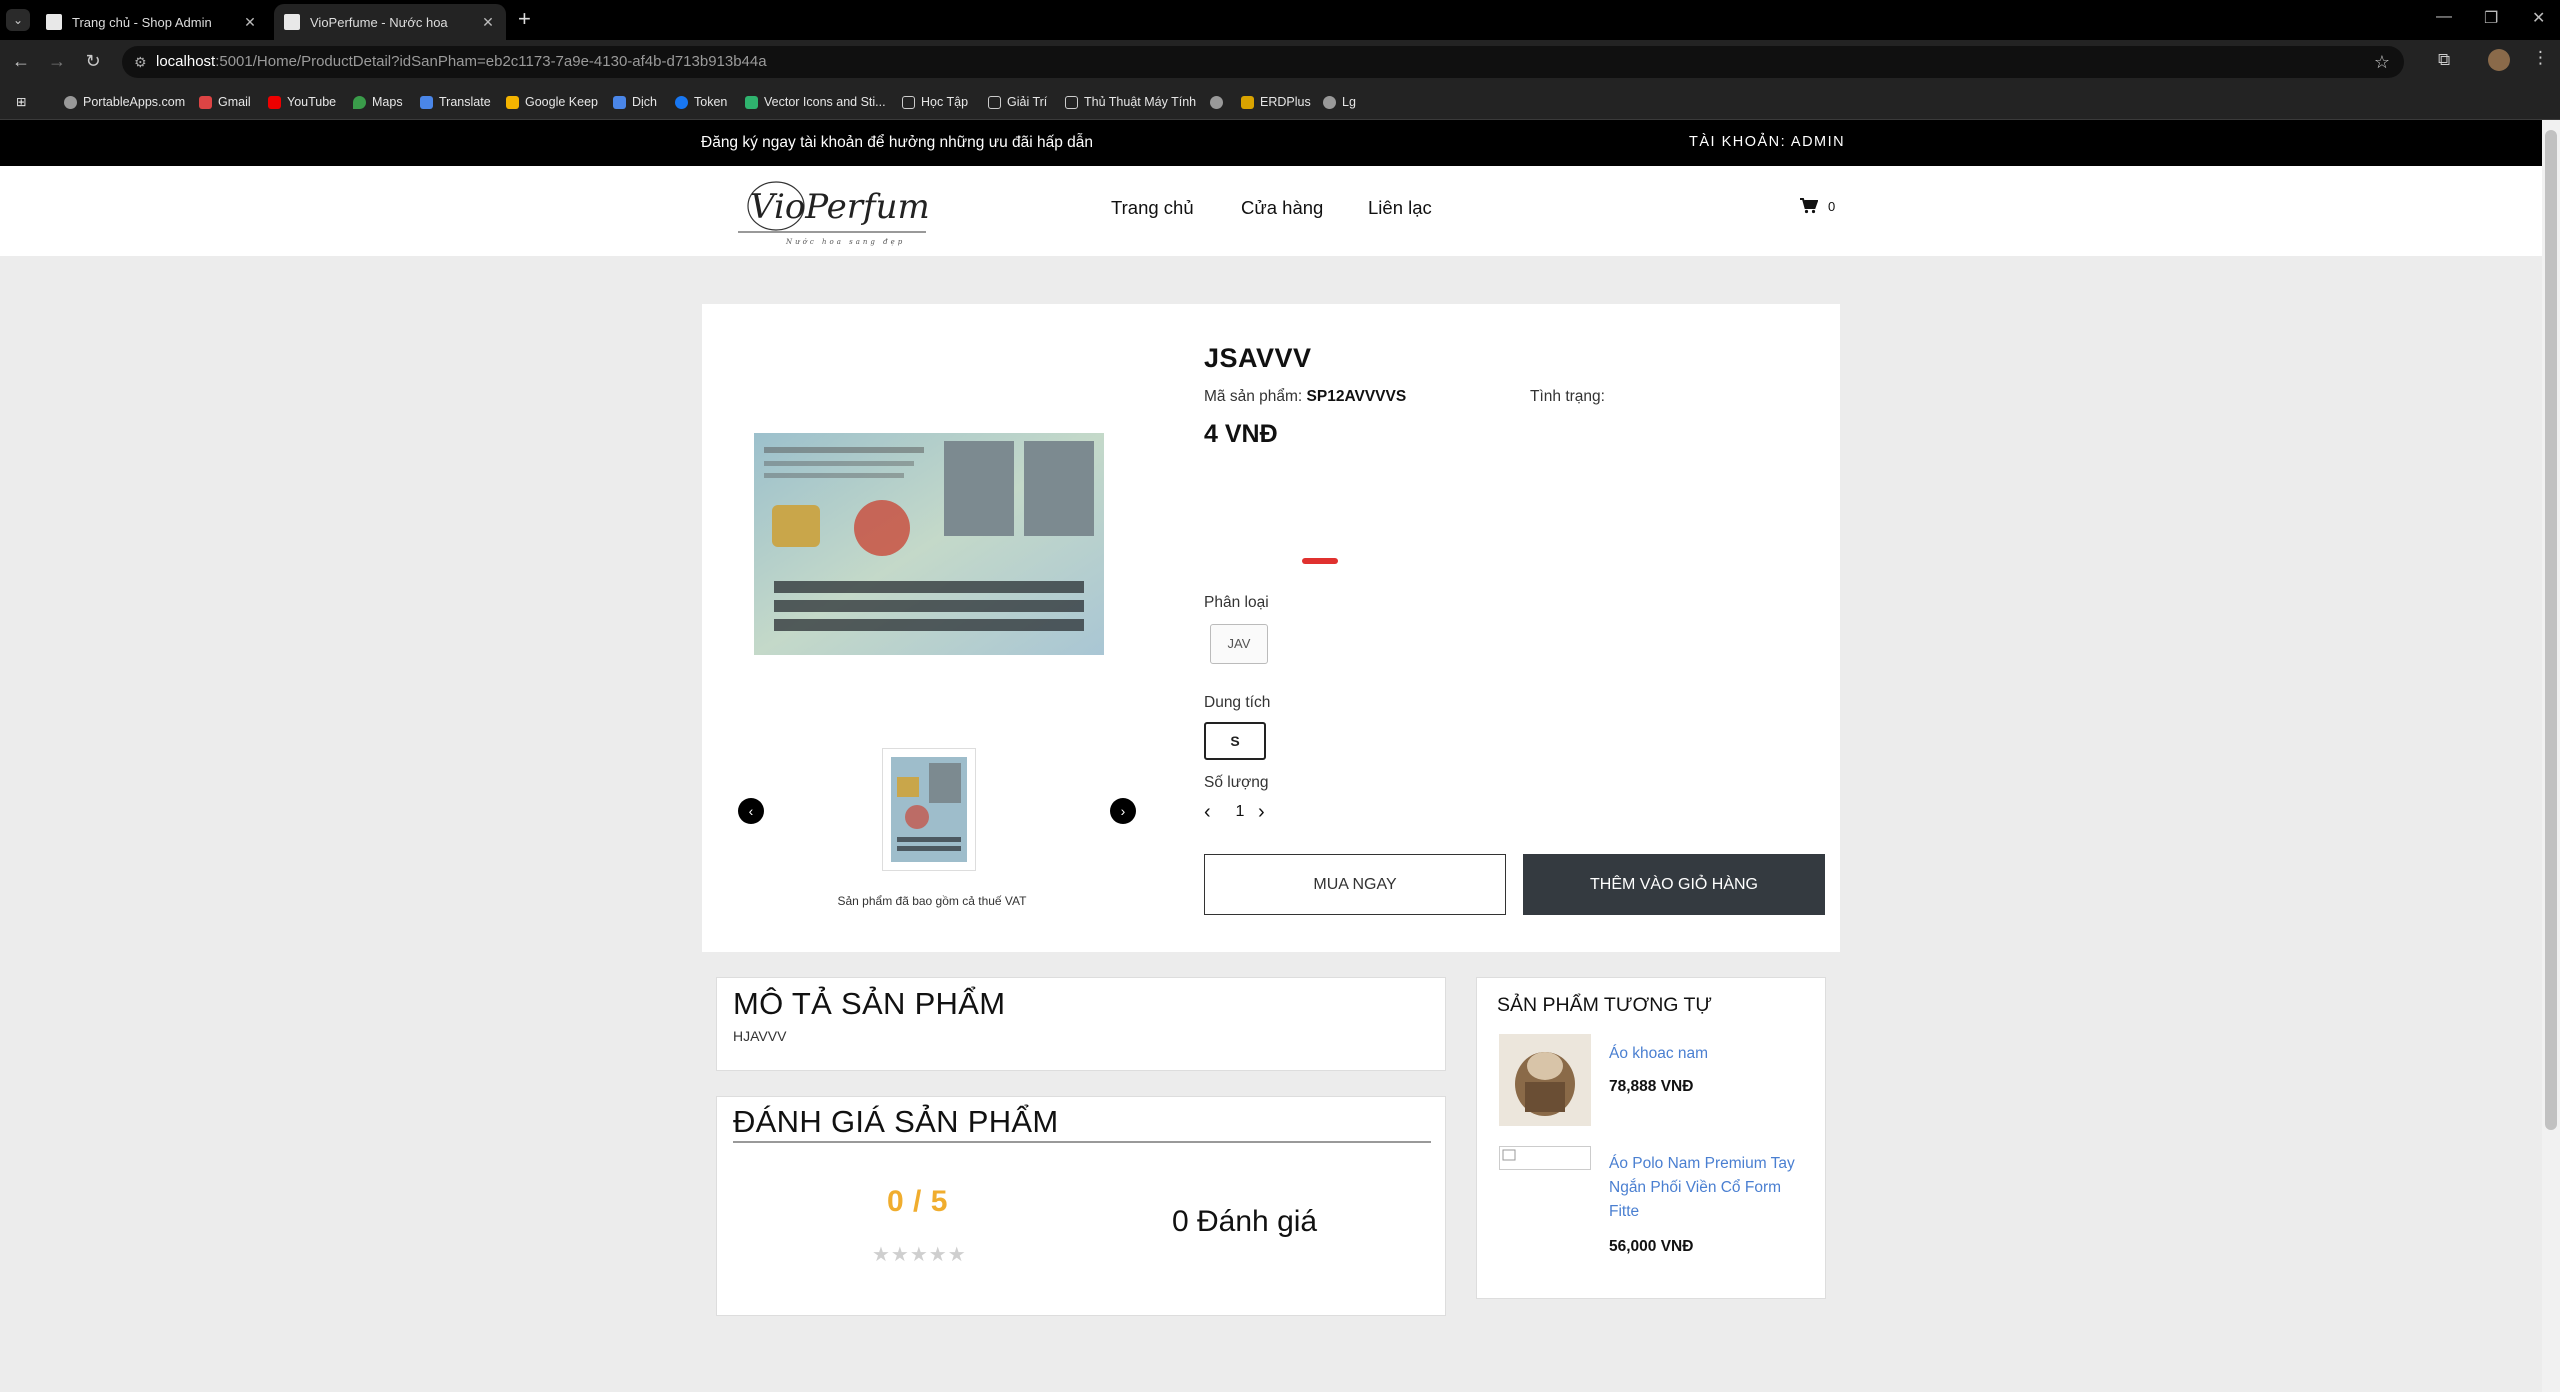 This screenshot has height=1392, width=2560. What do you see at coordinates (2444, 17) in the screenshot?
I see `minimize-icon: —` at bounding box center [2444, 17].